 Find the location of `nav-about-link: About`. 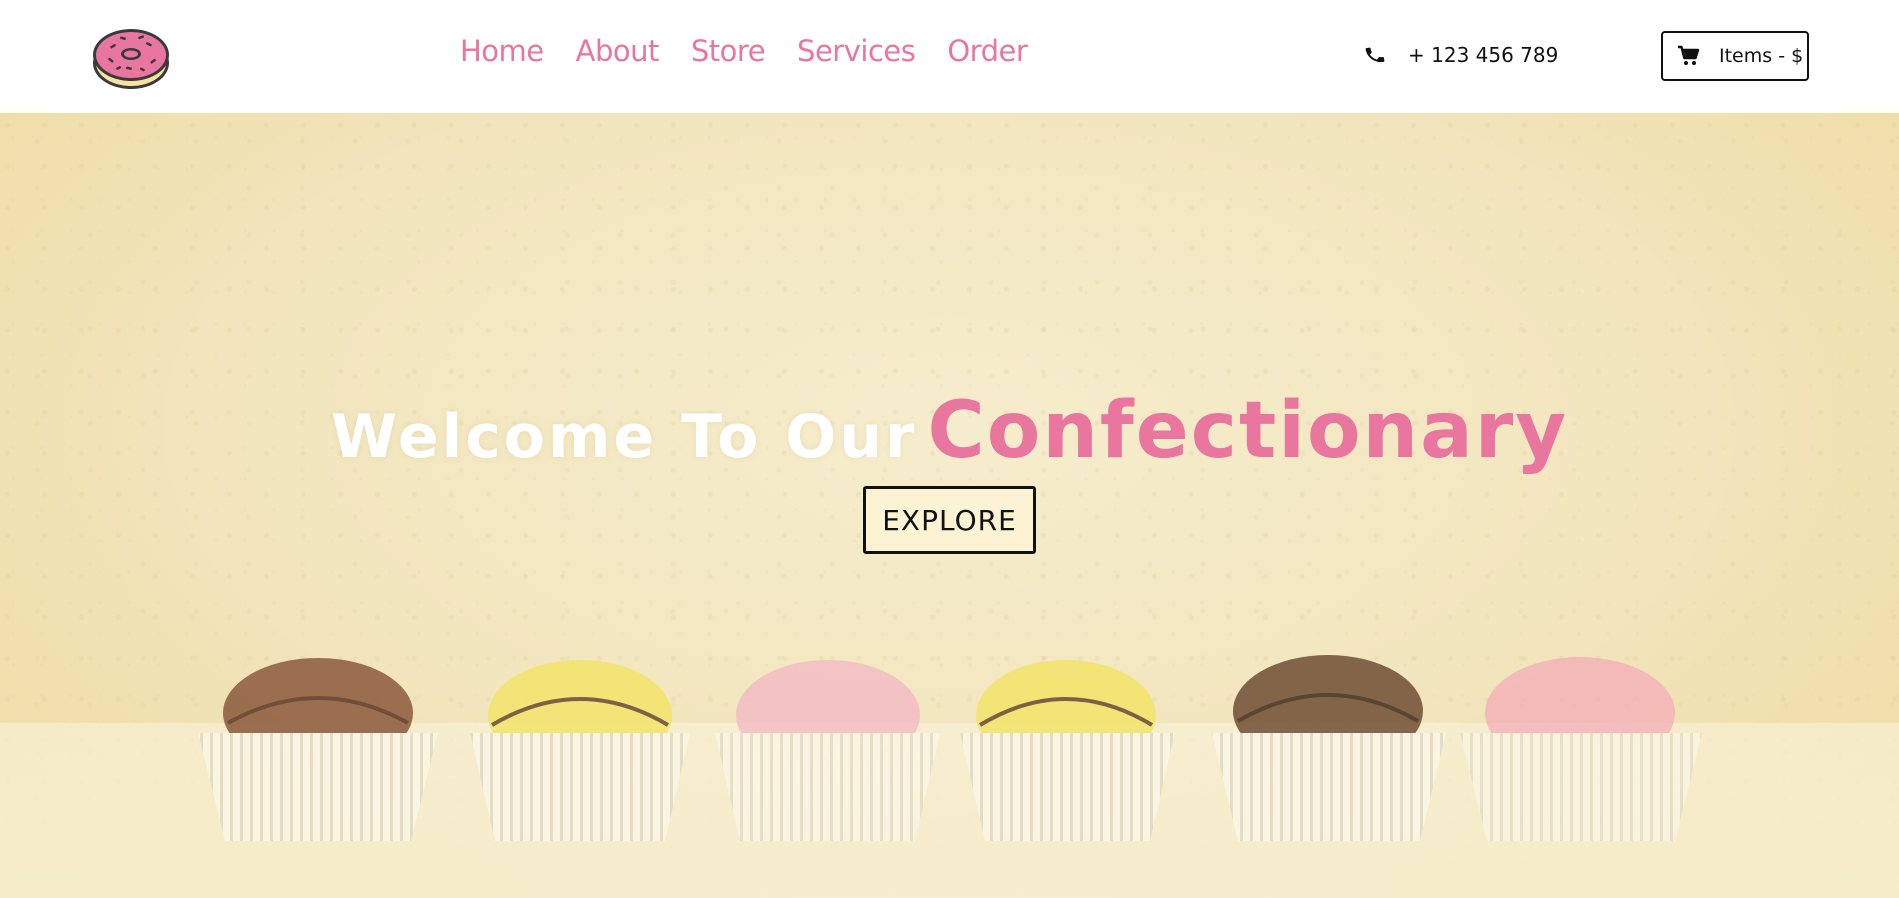

nav-about-link: About is located at coordinates (618, 51).